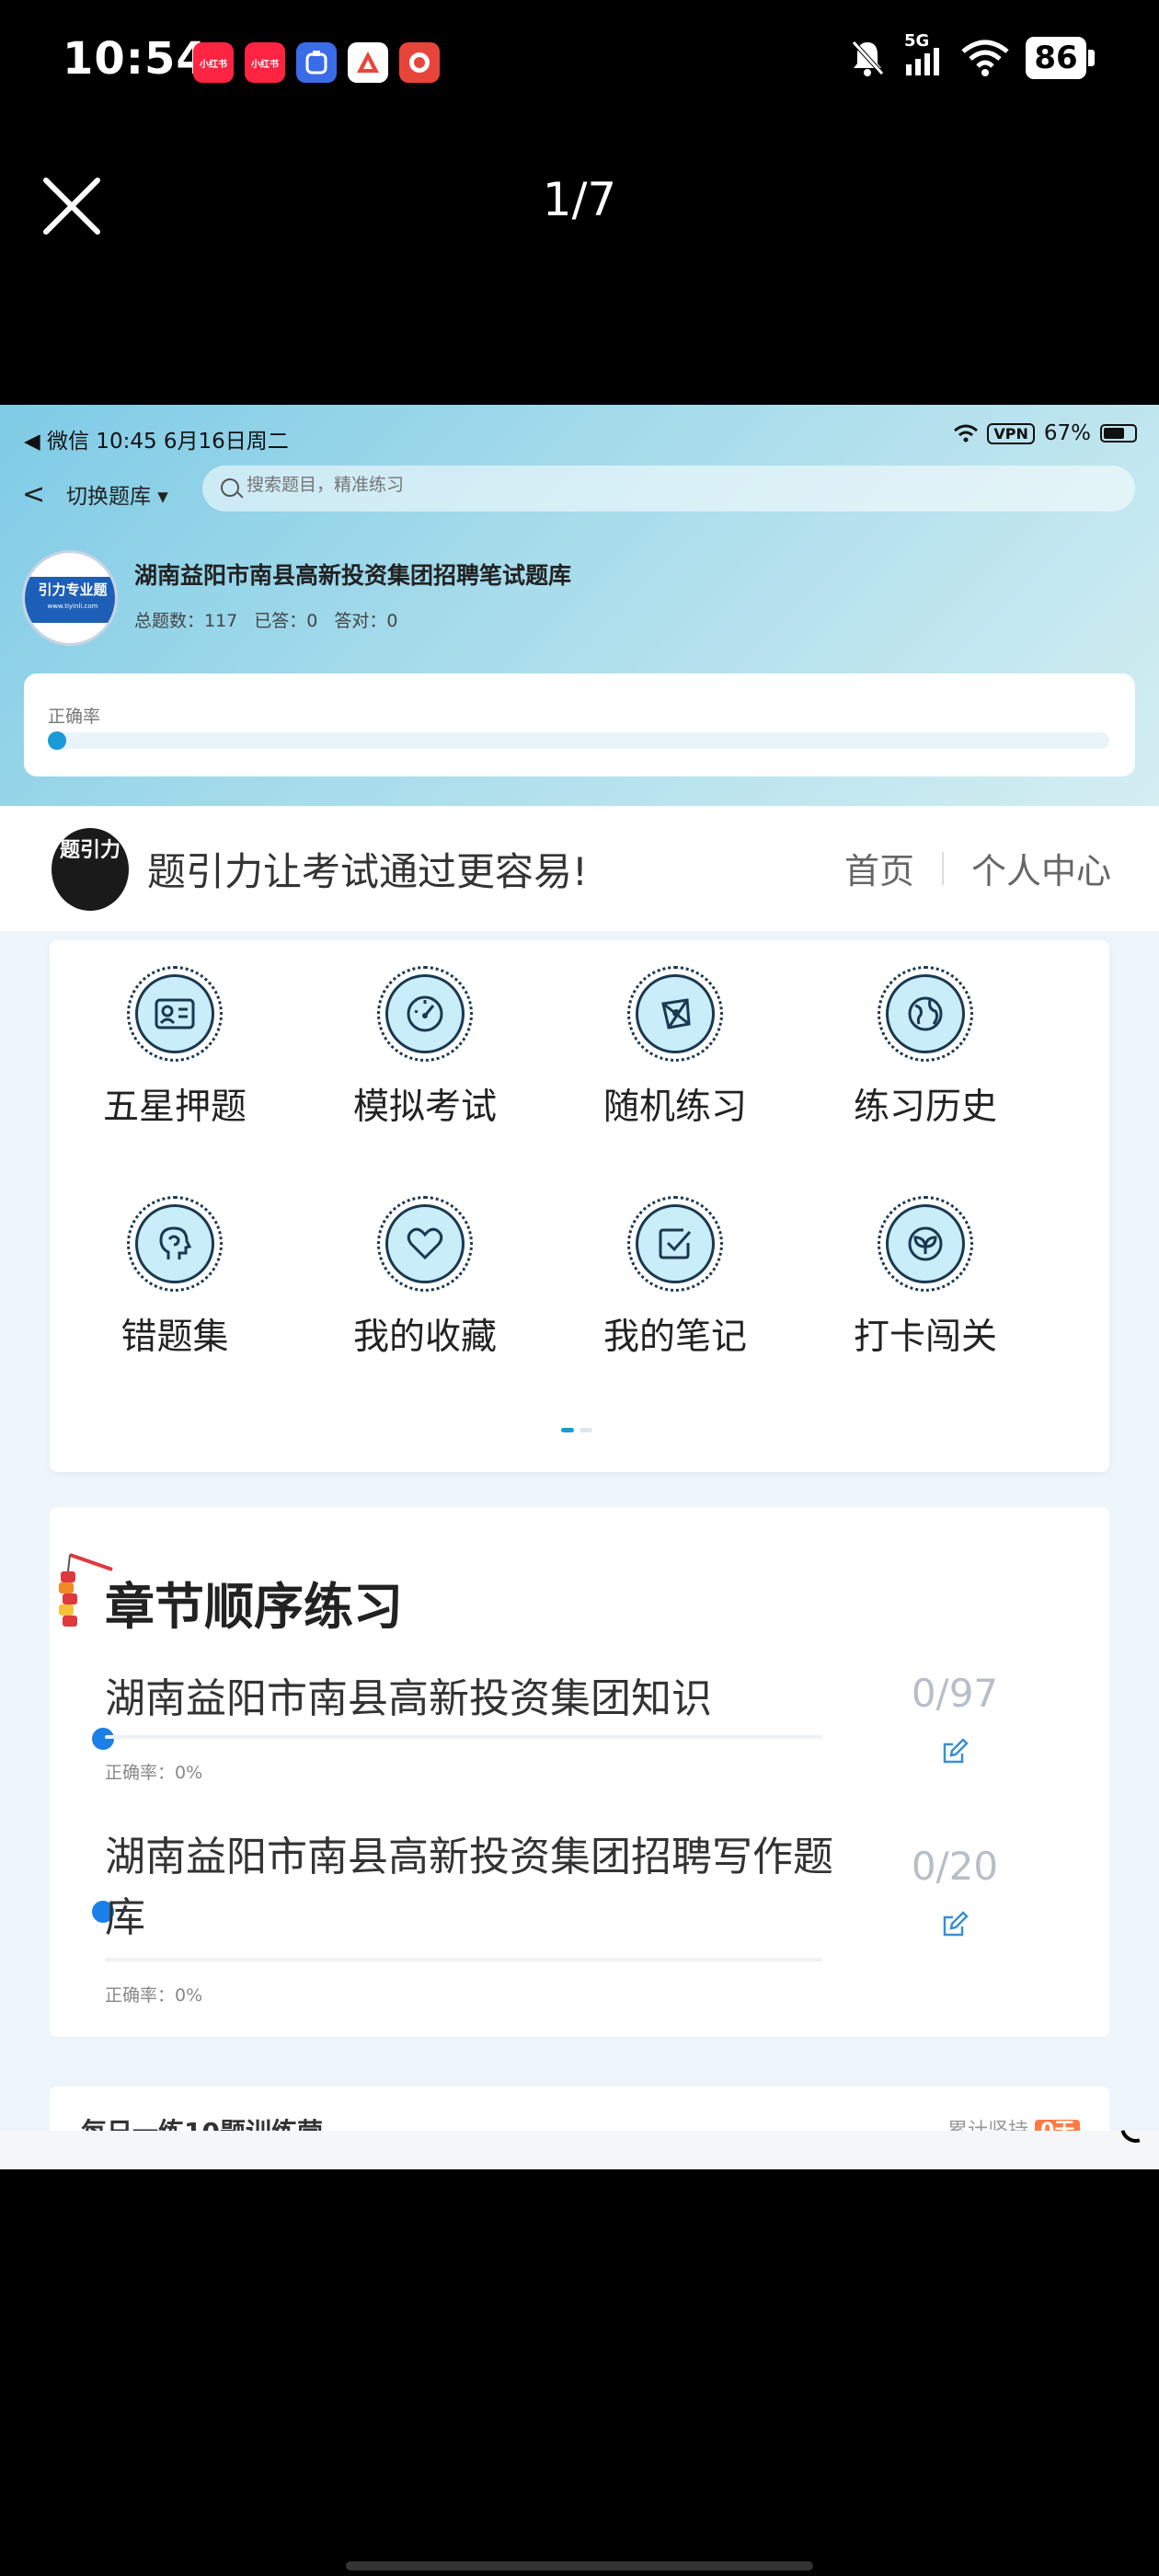 The height and width of the screenshot is (2576, 1159). Describe the element at coordinates (966, 433) in the screenshot. I see `inner-wifi-icon` at that location.